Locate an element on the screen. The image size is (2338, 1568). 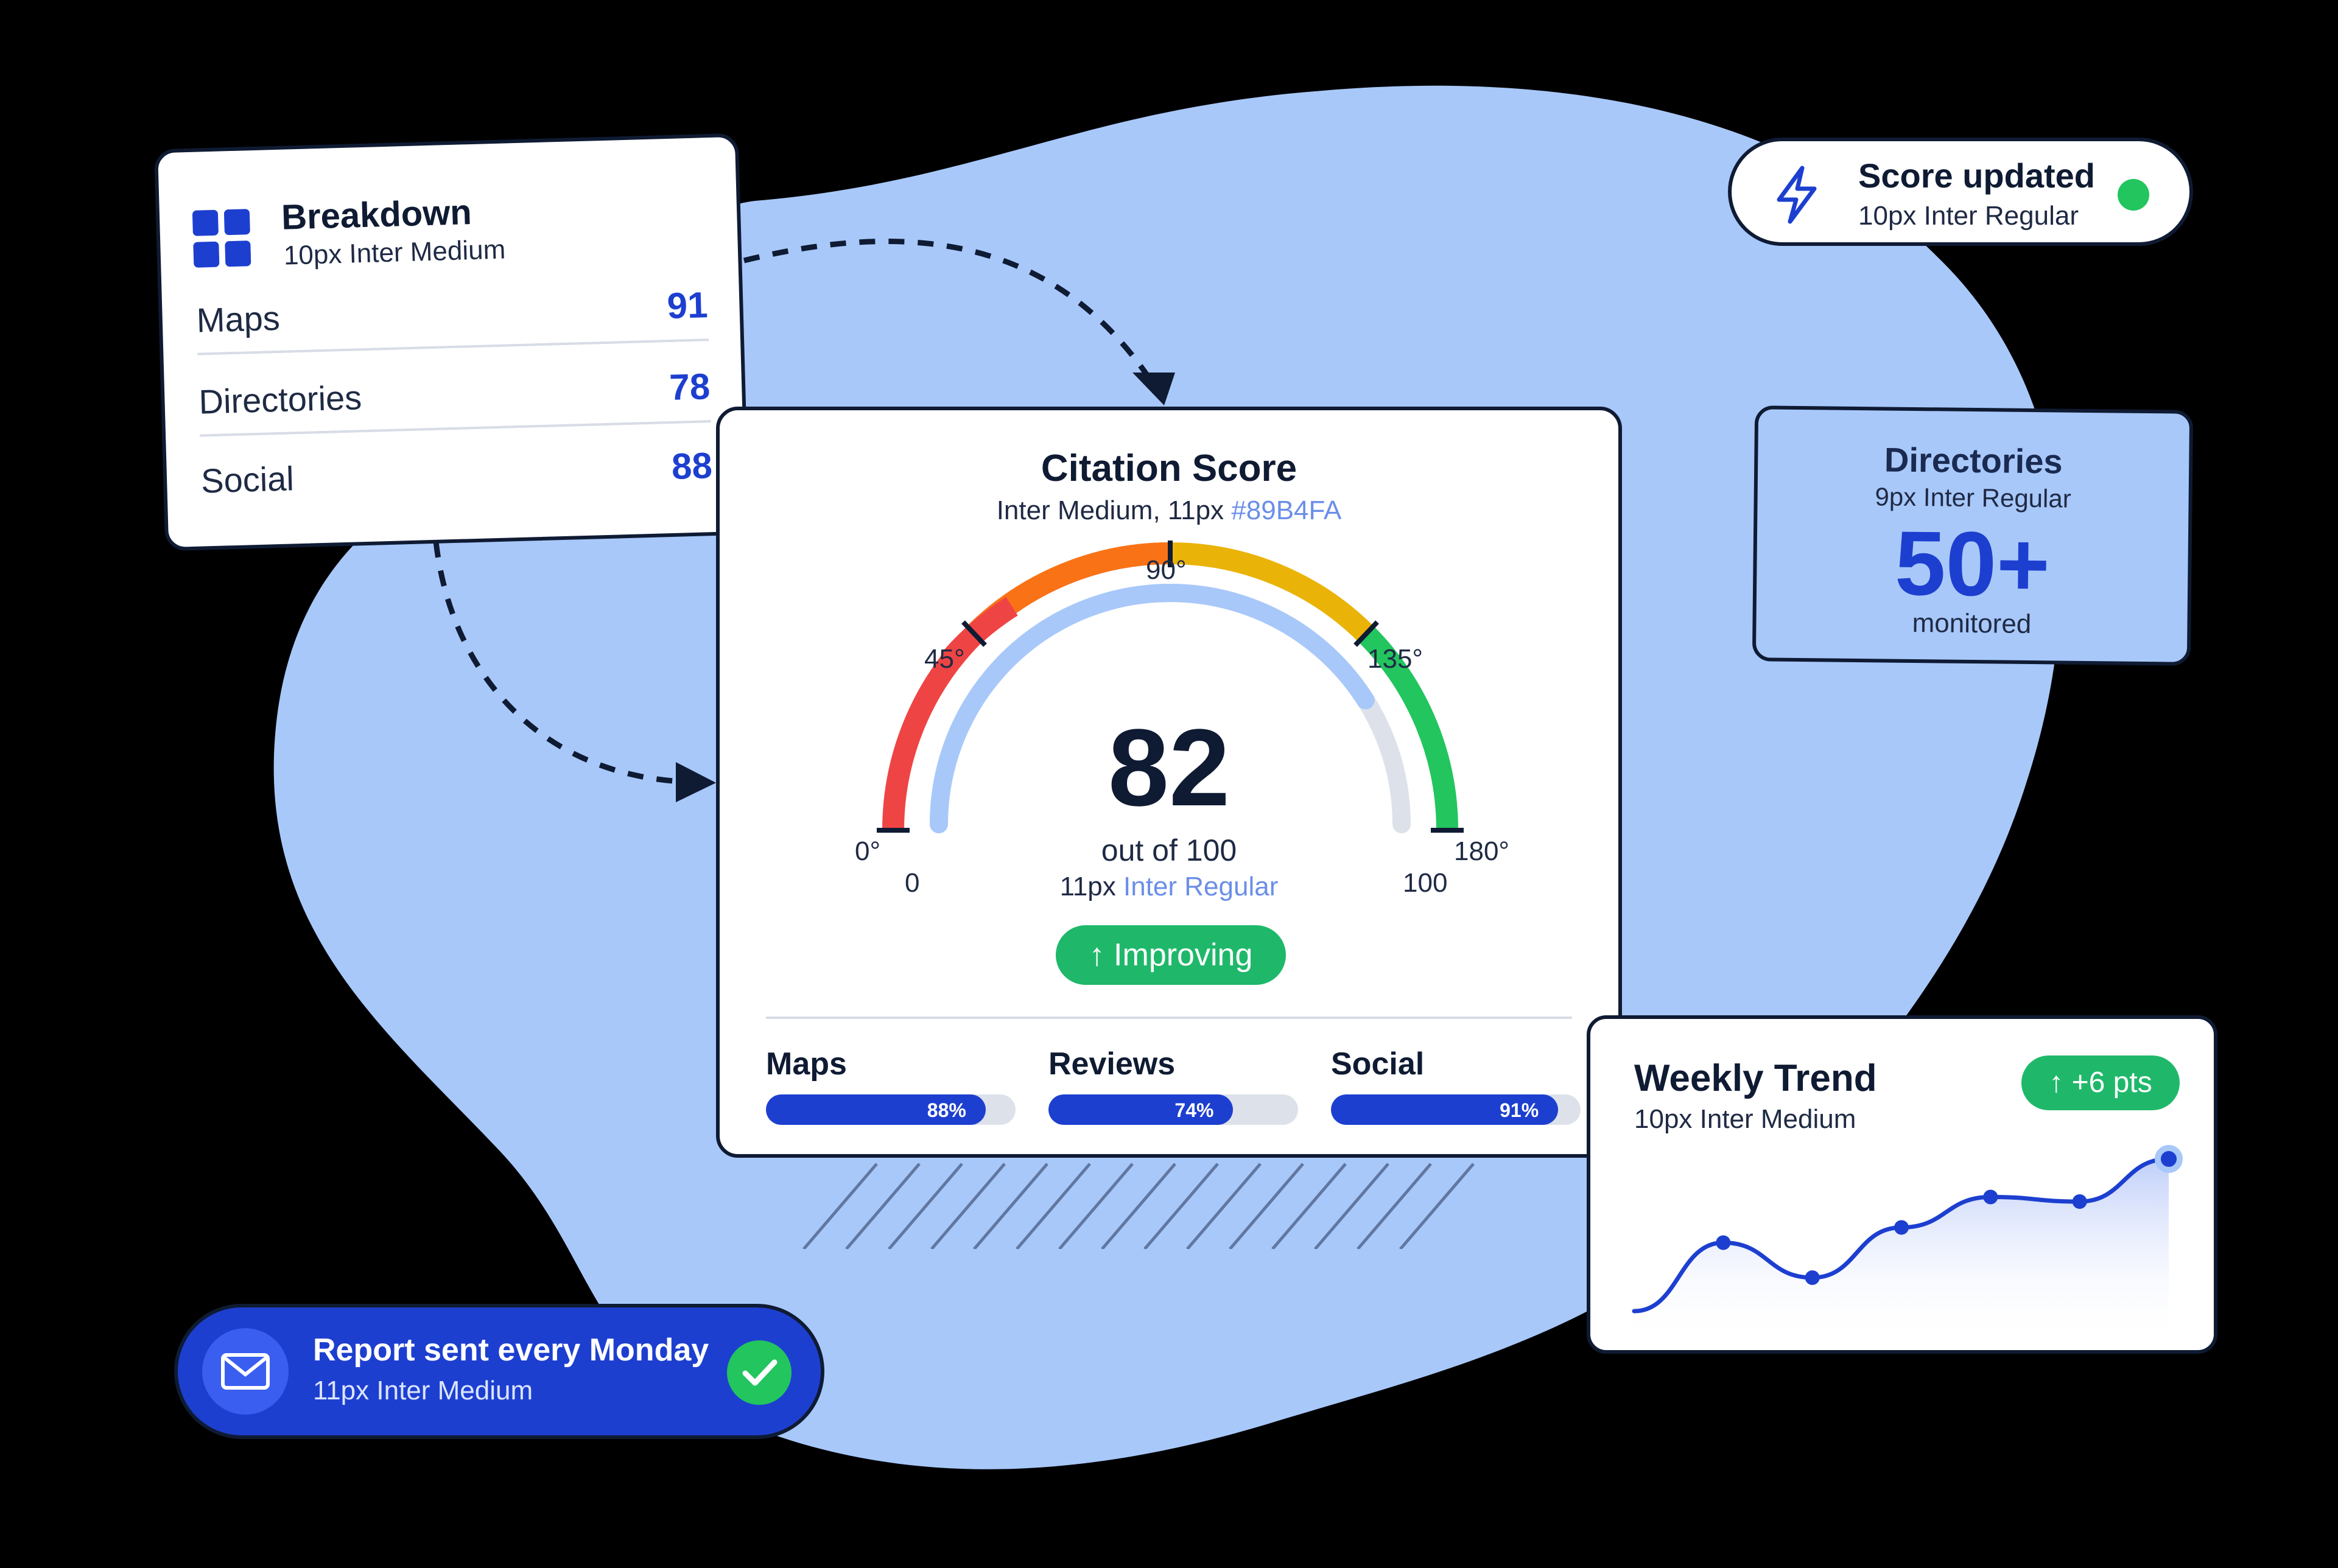
breakdown-subtitle: 10px Inter Medium is located at coordinates (395, 252).